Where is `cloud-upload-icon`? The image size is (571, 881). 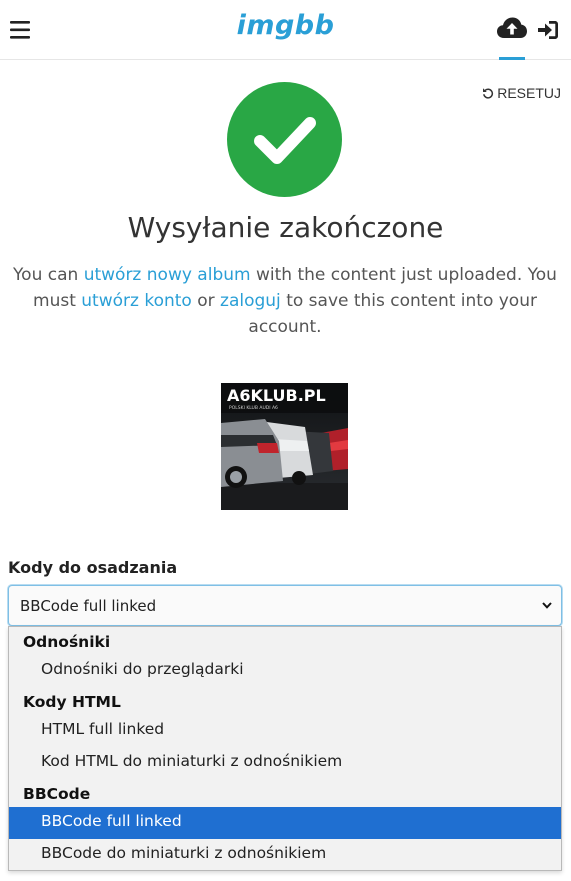 cloud-upload-icon is located at coordinates (512, 27).